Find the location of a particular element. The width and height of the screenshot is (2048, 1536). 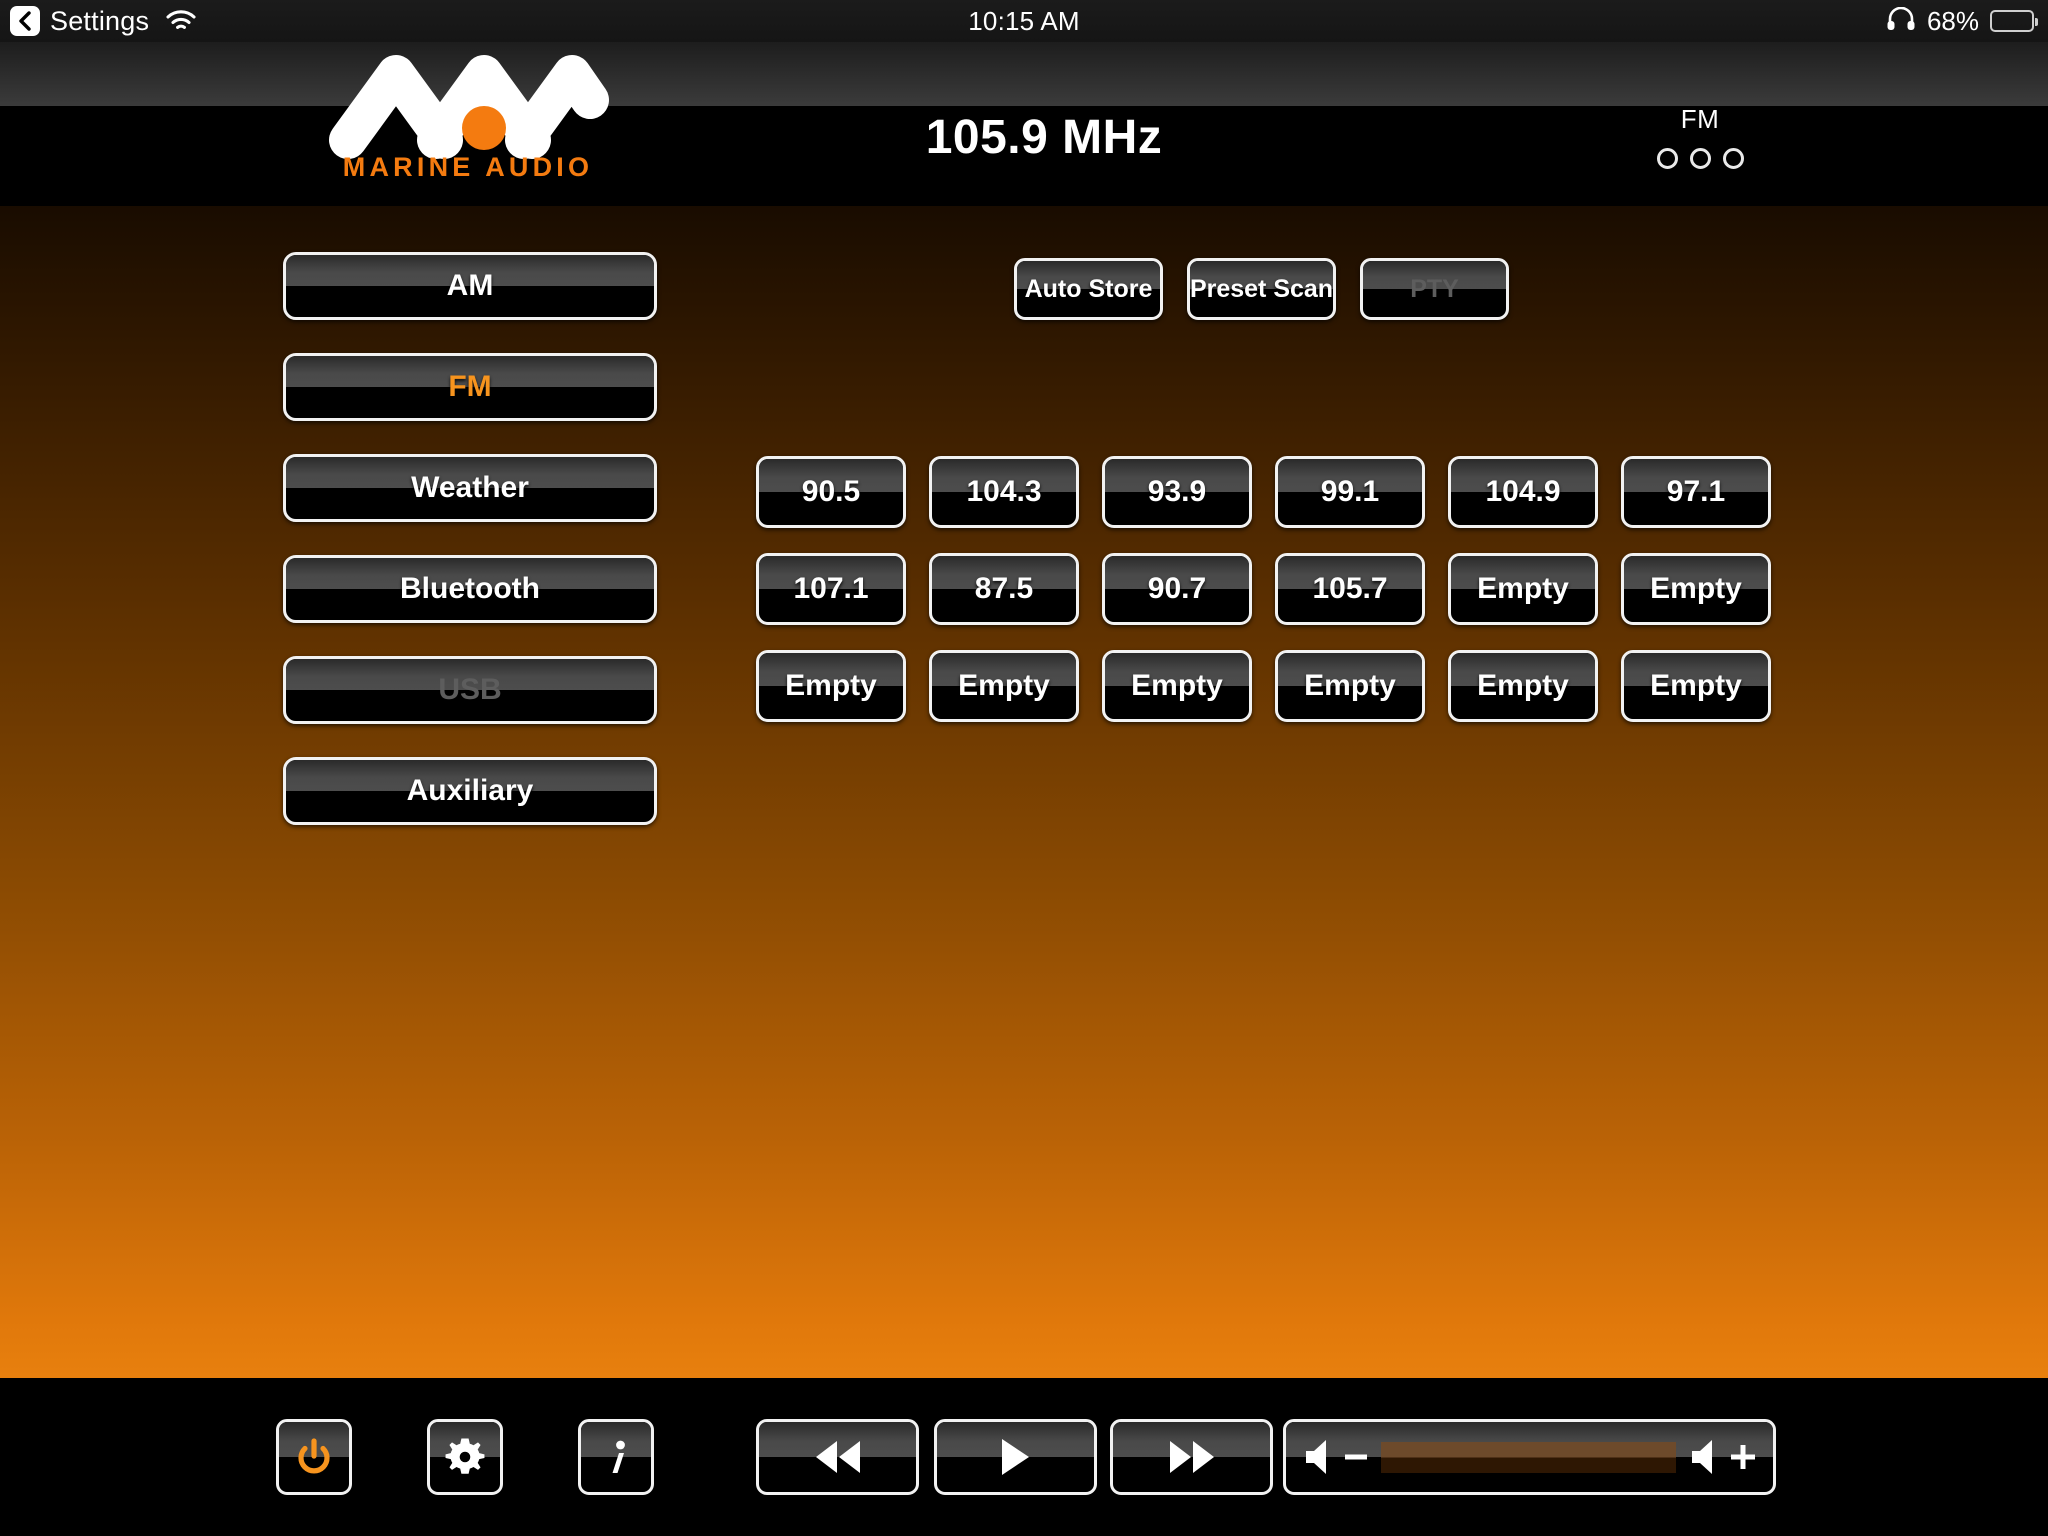

preset-button-3-label: 93.9 is located at coordinates (1177, 491).